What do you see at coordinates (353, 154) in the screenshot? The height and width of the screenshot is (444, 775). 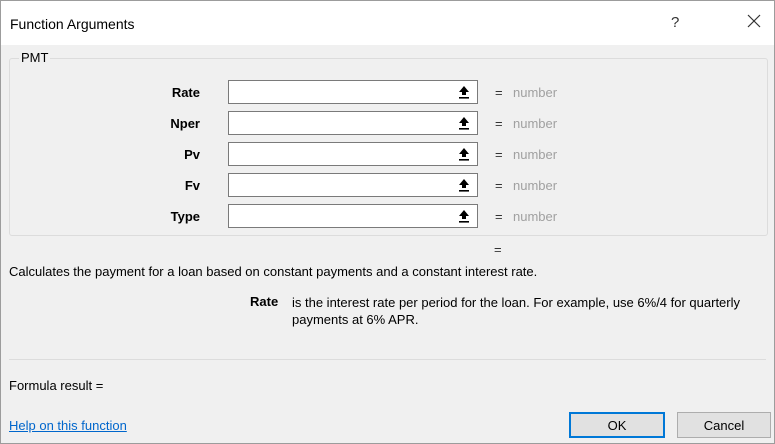 I see `pv-input` at bounding box center [353, 154].